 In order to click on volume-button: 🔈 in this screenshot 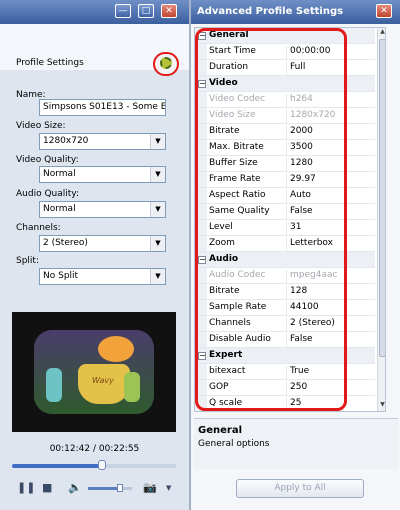, I will do `click(75, 488)`.